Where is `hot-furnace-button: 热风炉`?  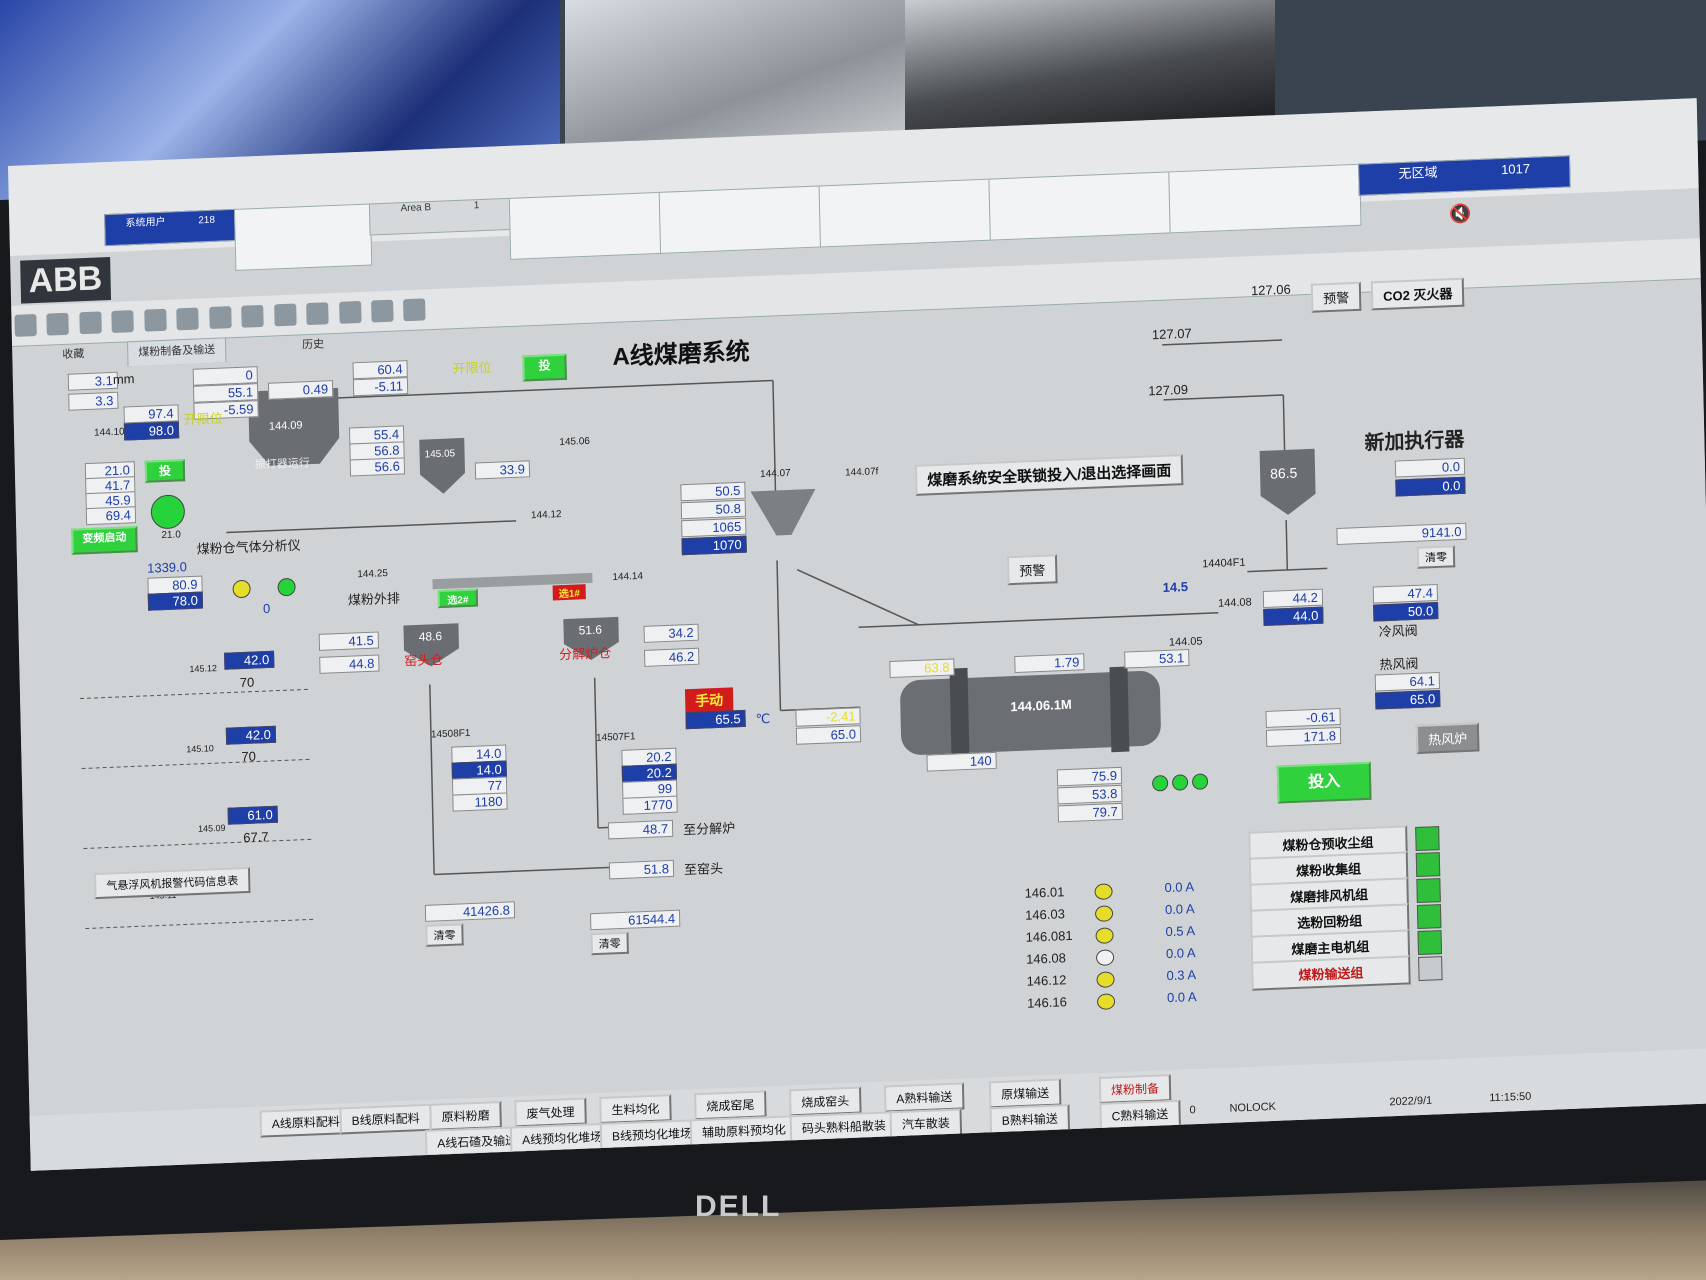 hot-furnace-button: 热风炉 is located at coordinates (1447, 738).